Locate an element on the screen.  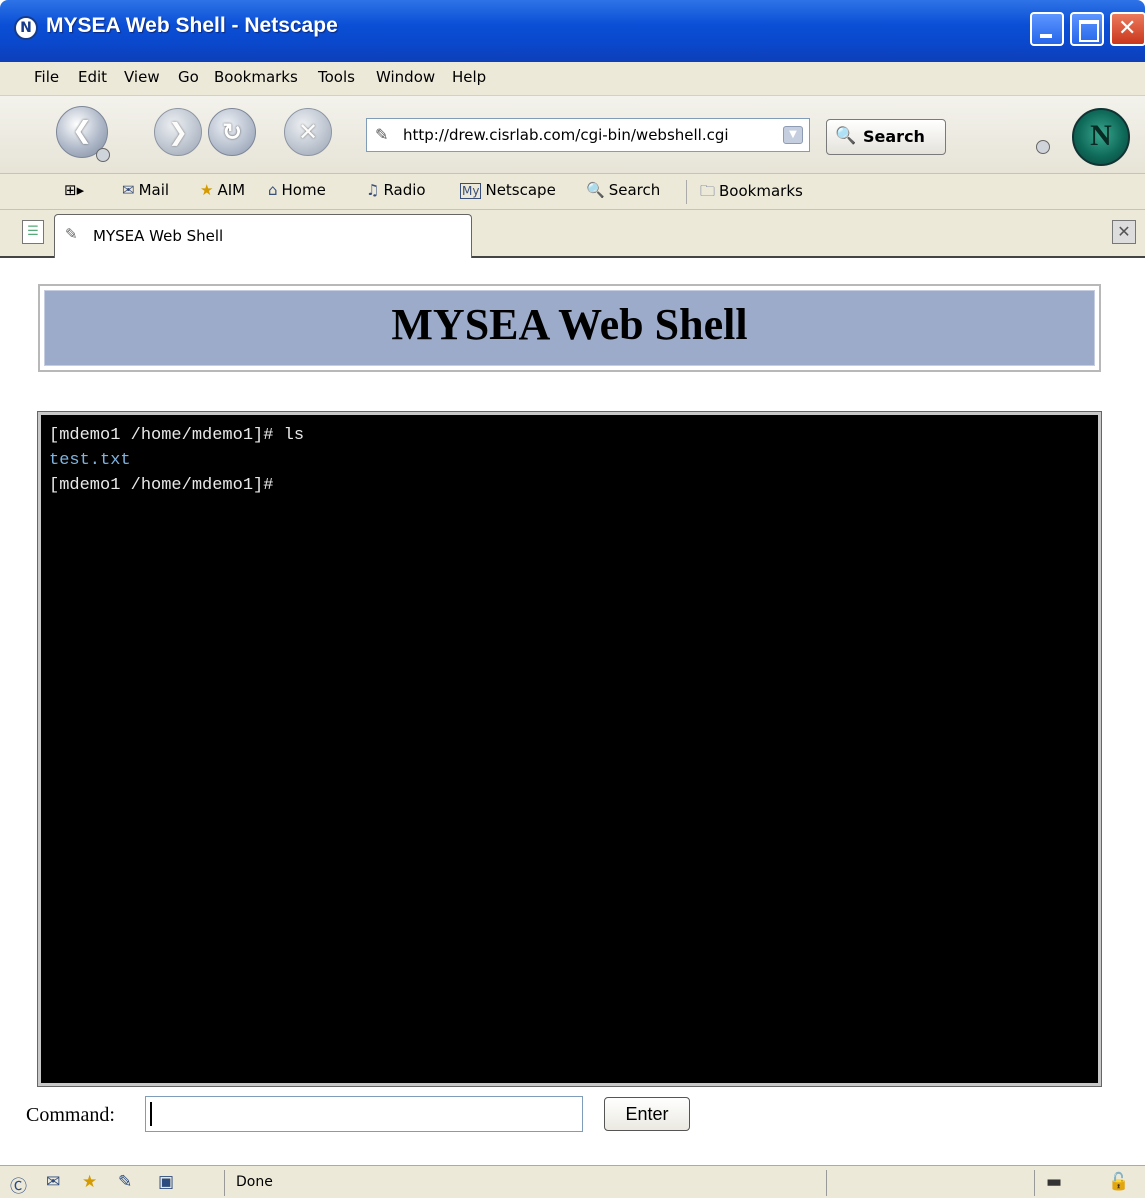
menu-go: Go is located at coordinates (188, 77).